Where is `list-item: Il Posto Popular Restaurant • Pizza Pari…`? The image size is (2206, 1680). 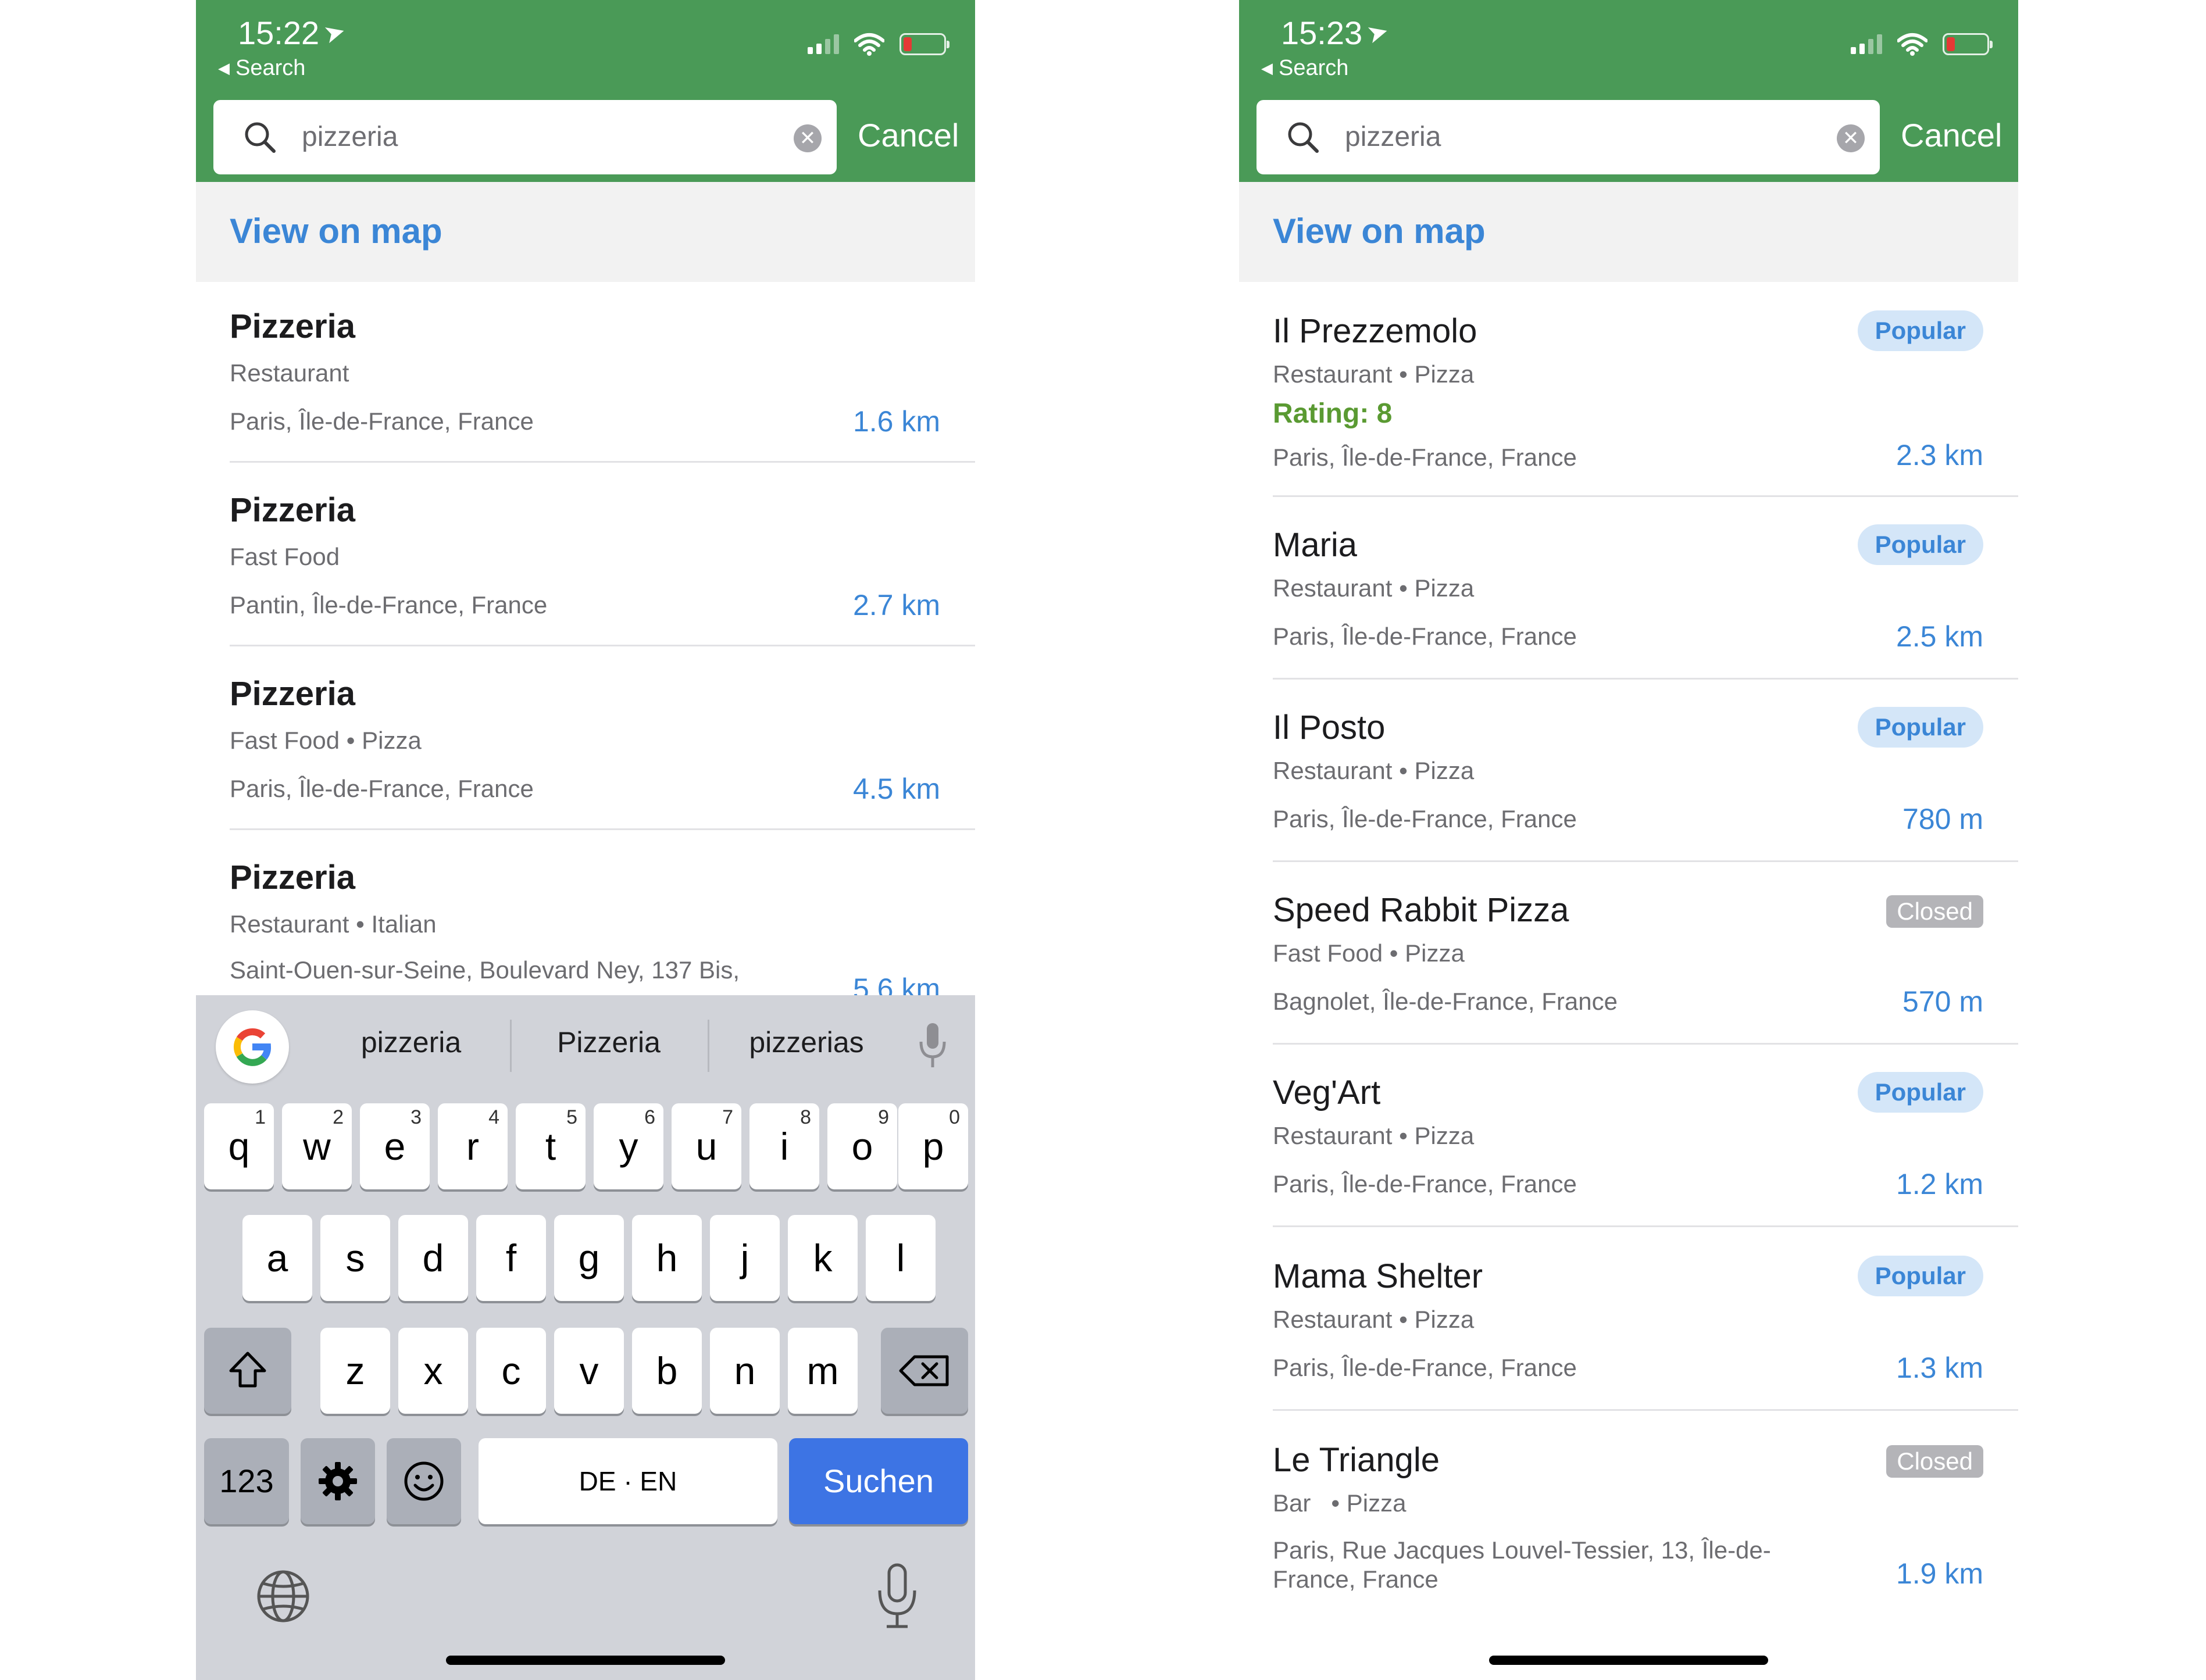
list-item: Il Posto Popular Restaurant • Pizza Pari… is located at coordinates (1628, 789).